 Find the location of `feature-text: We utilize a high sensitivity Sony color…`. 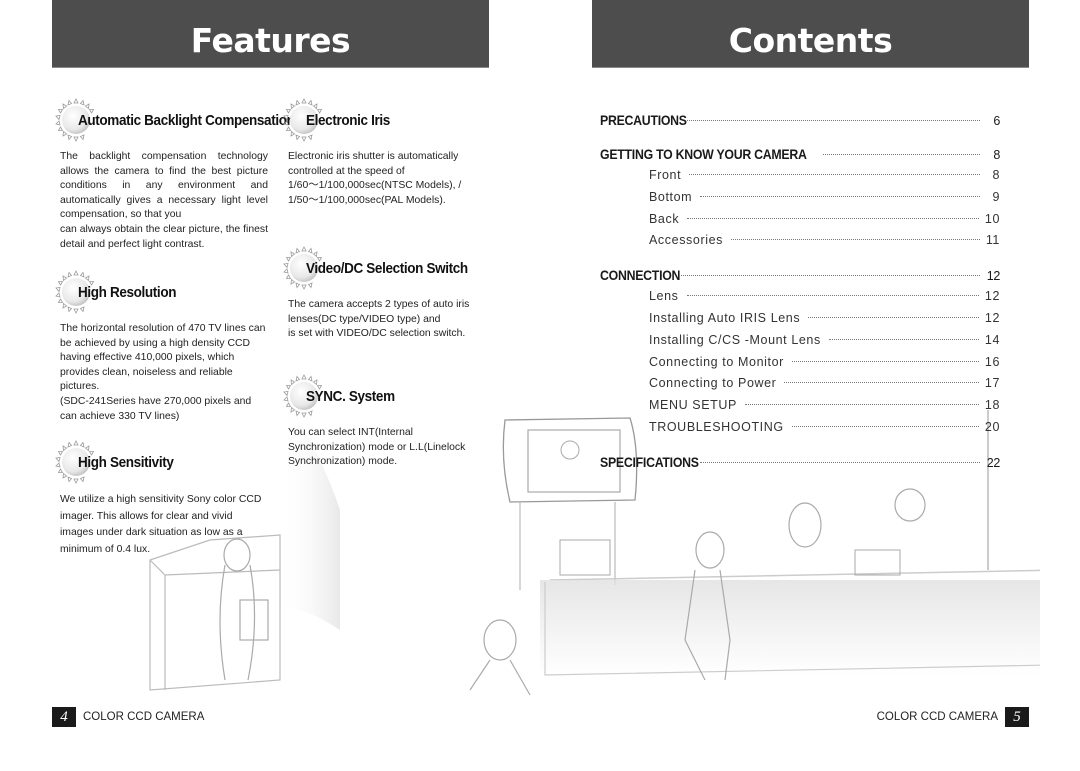

feature-text: We utilize a high sensitivity Sony color… is located at coordinates (161, 524).